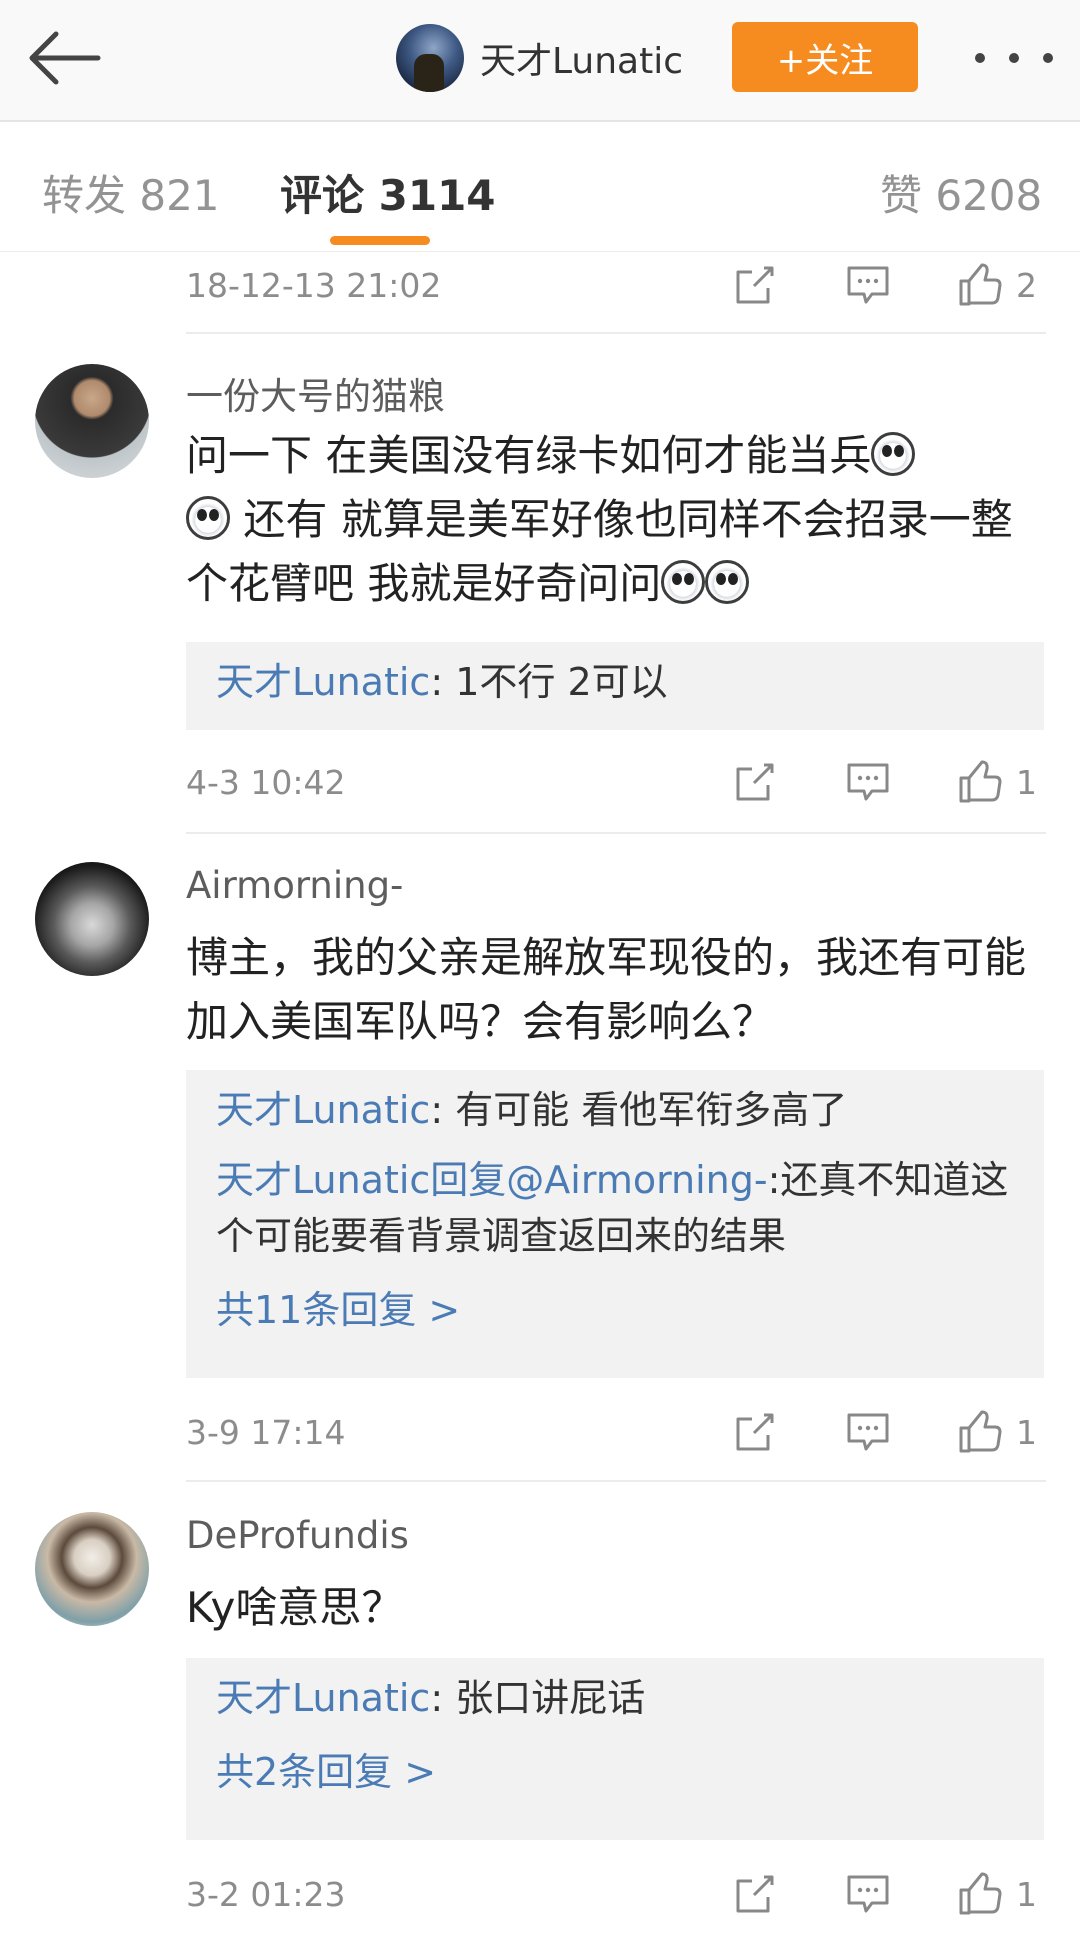 This screenshot has width=1080, height=1943. What do you see at coordinates (529, 455) in the screenshot?
I see `comment-text-part: 问一下 在美国没有绿卡如何才能当兵` at bounding box center [529, 455].